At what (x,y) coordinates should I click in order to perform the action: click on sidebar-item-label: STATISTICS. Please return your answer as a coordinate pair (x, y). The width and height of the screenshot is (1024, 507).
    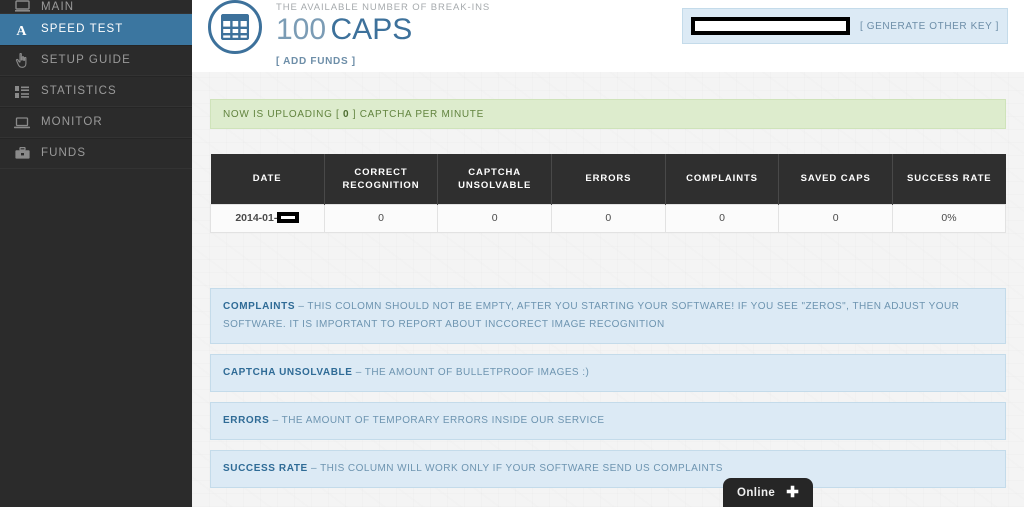
    Looking at the image, I should click on (79, 91).